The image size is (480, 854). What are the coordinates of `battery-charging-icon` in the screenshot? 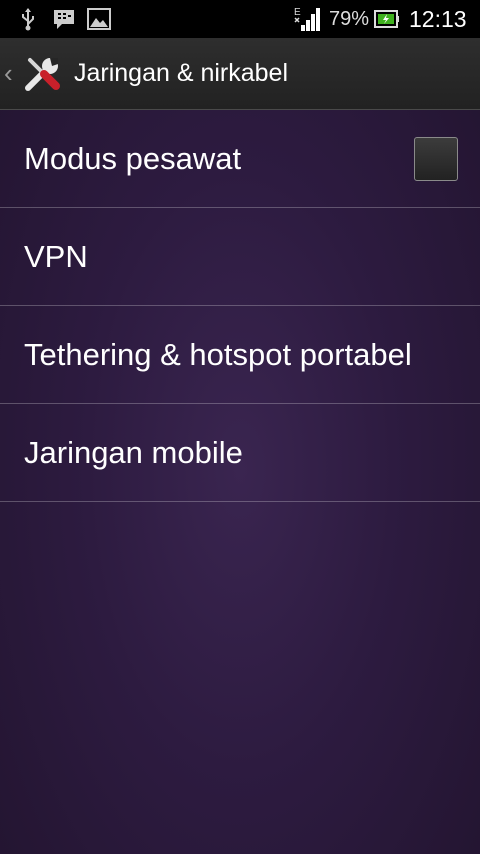 It's located at (387, 19).